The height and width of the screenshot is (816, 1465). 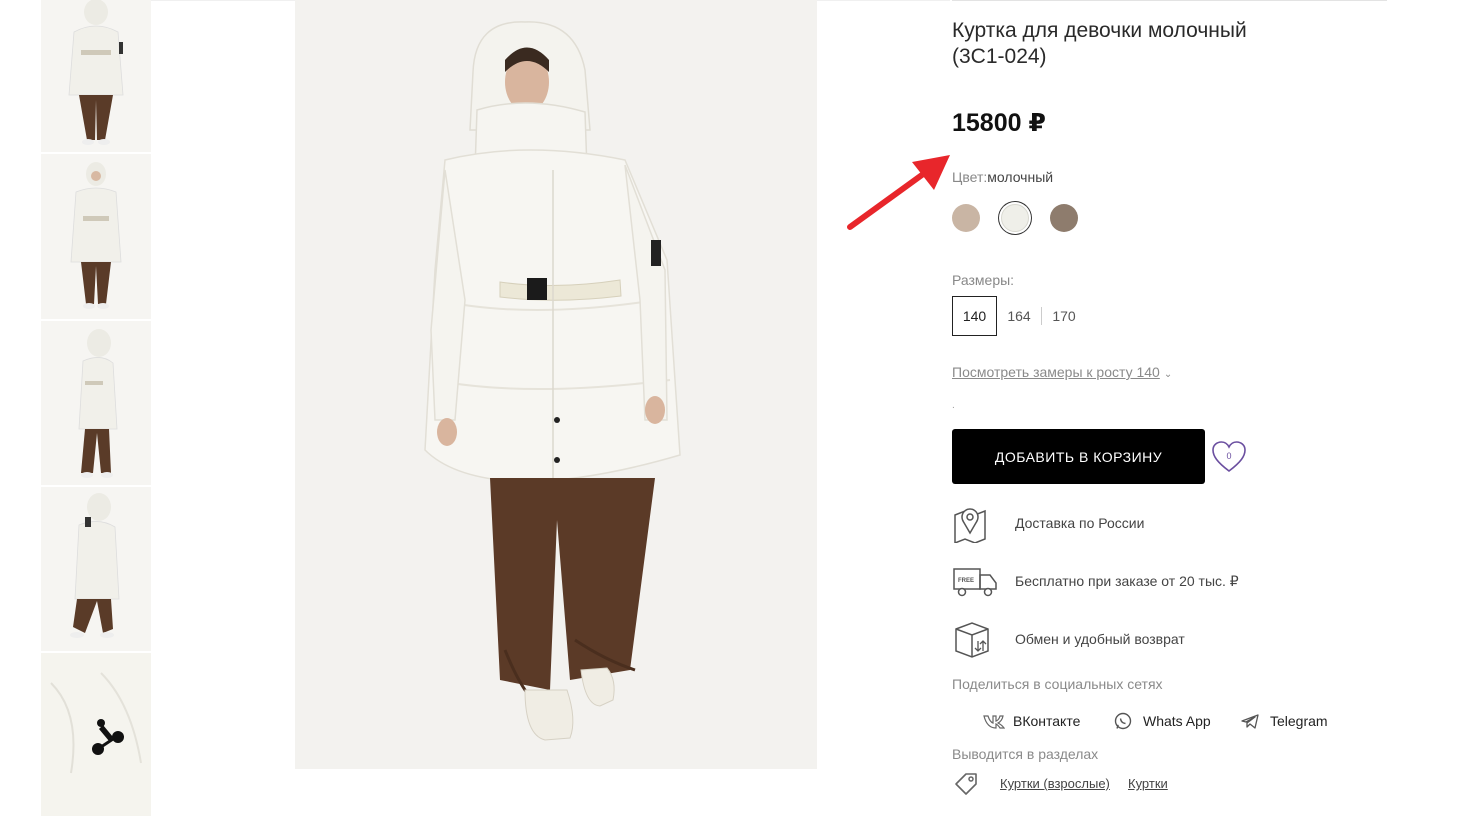 I want to click on size-option-164: 164, so click(x=1019, y=316).